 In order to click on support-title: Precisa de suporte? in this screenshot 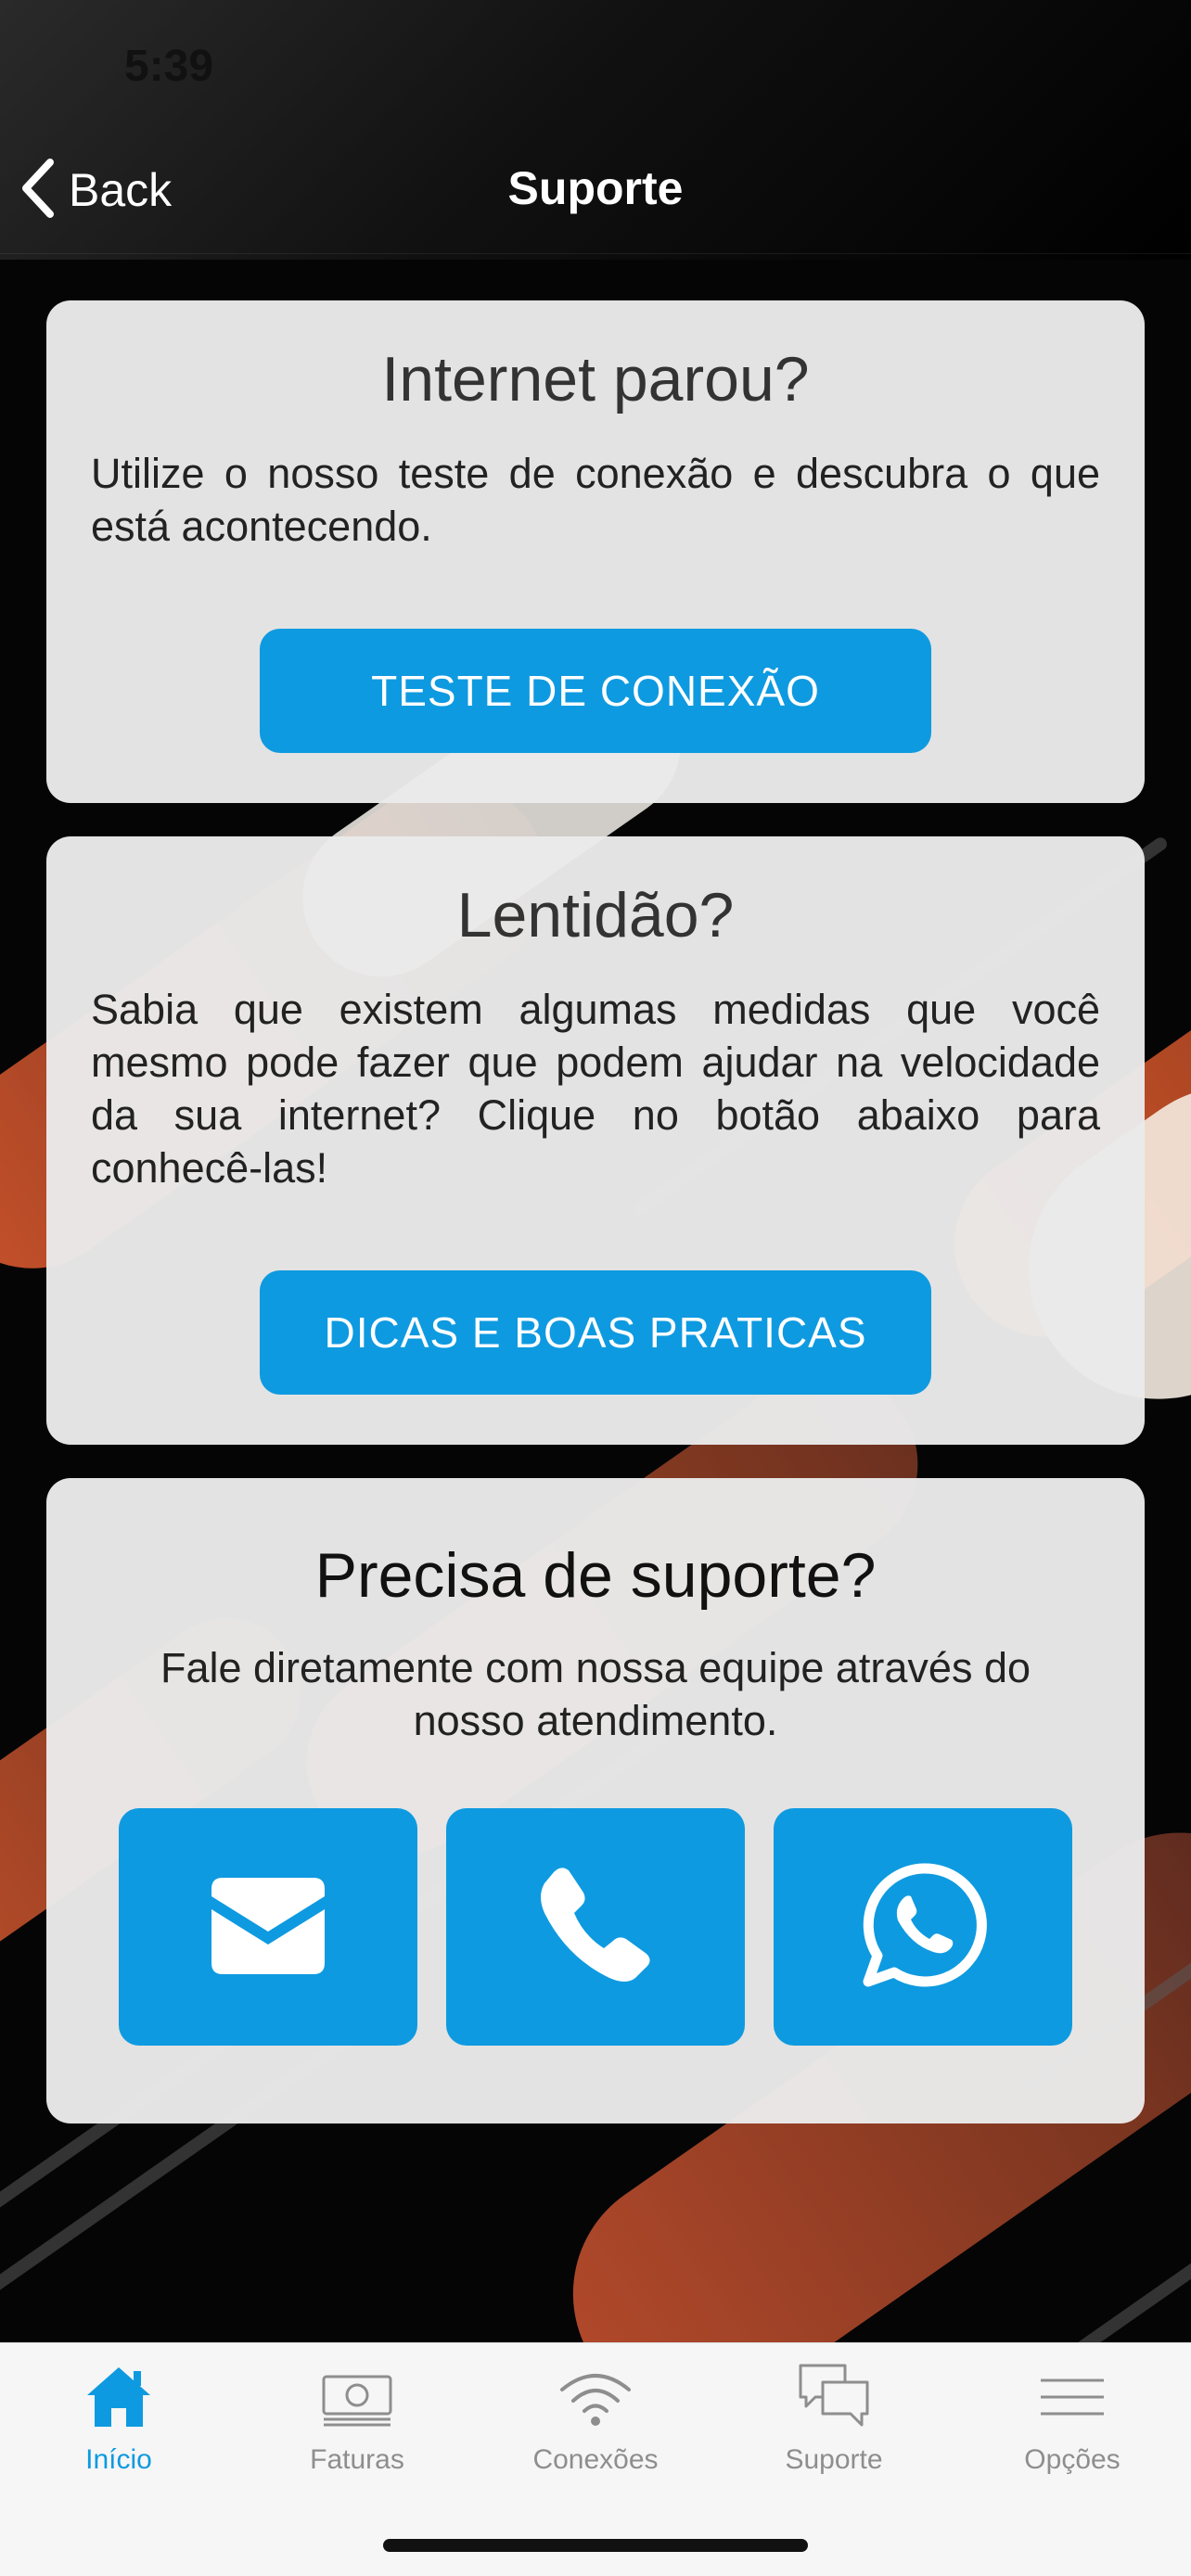, I will do `click(595, 1575)`.